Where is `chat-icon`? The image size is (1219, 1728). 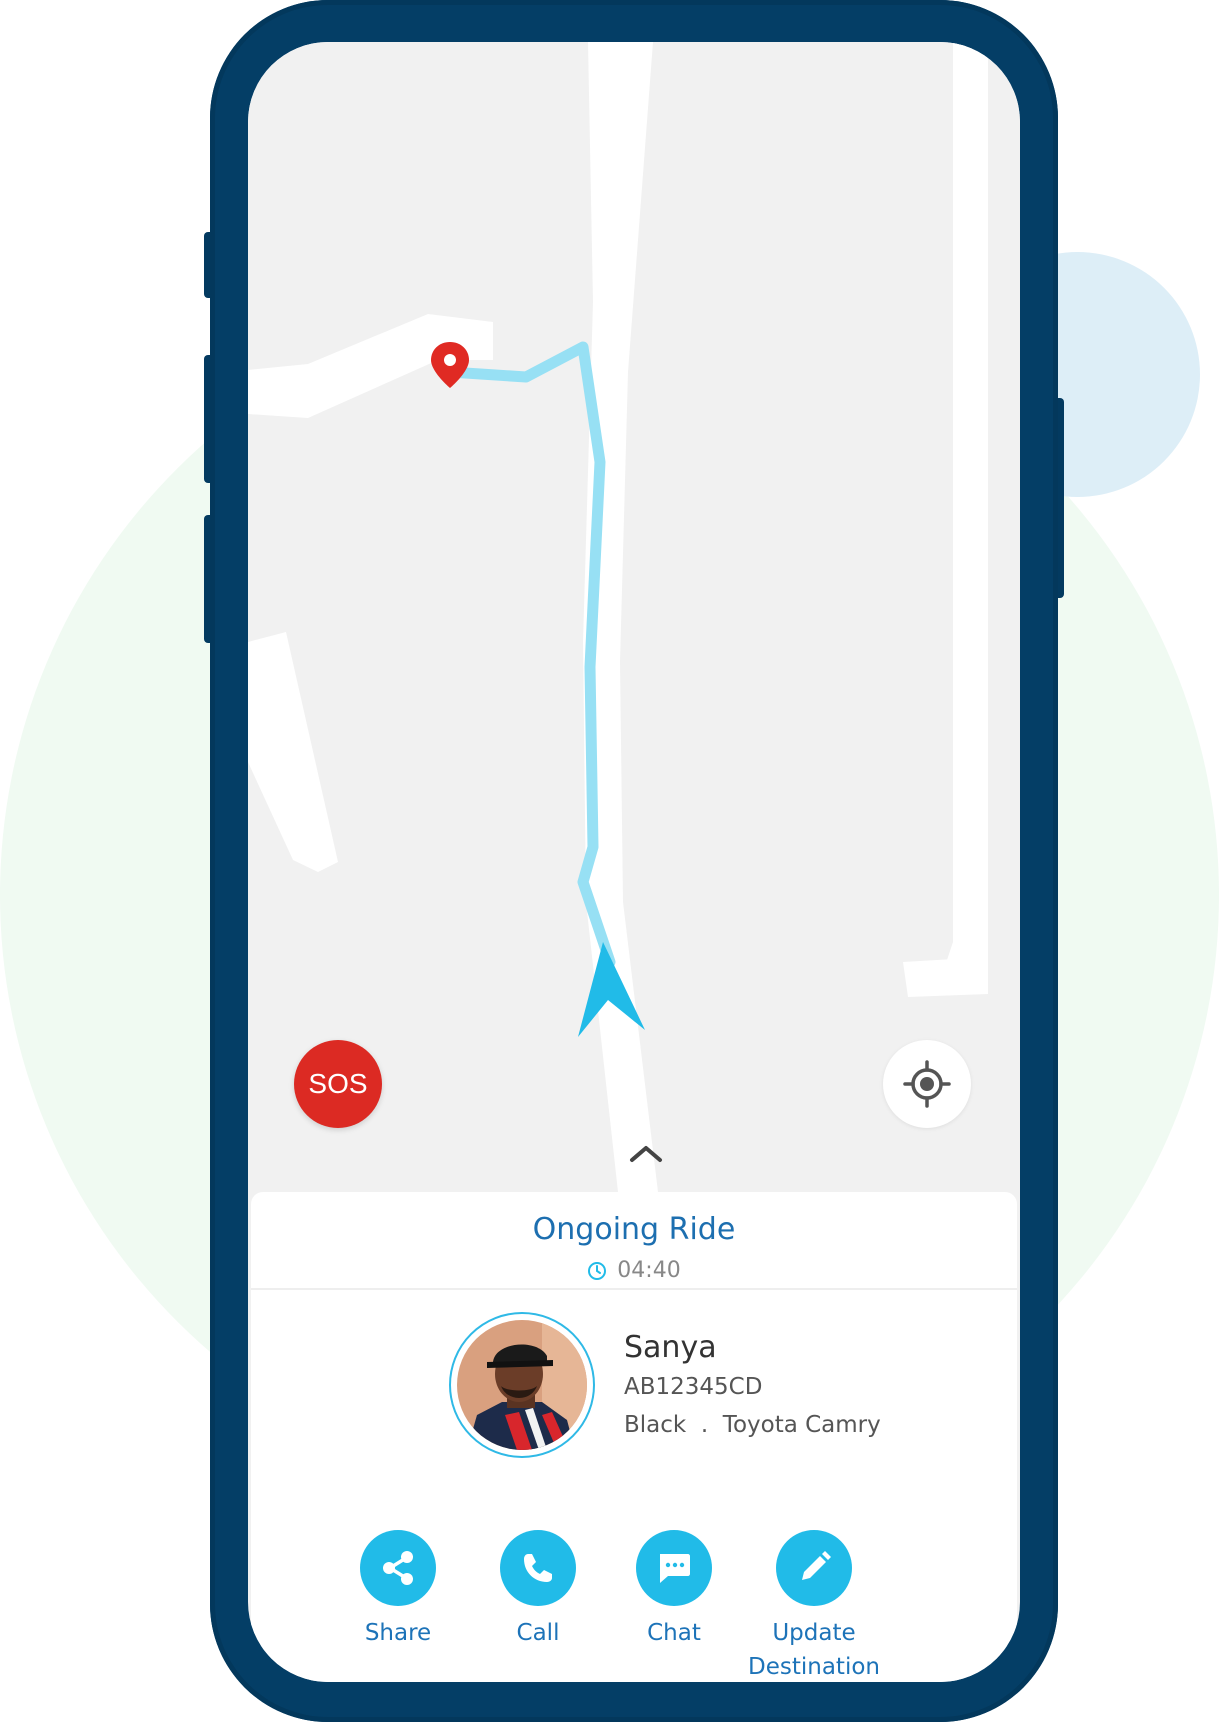 chat-icon is located at coordinates (675, 1568).